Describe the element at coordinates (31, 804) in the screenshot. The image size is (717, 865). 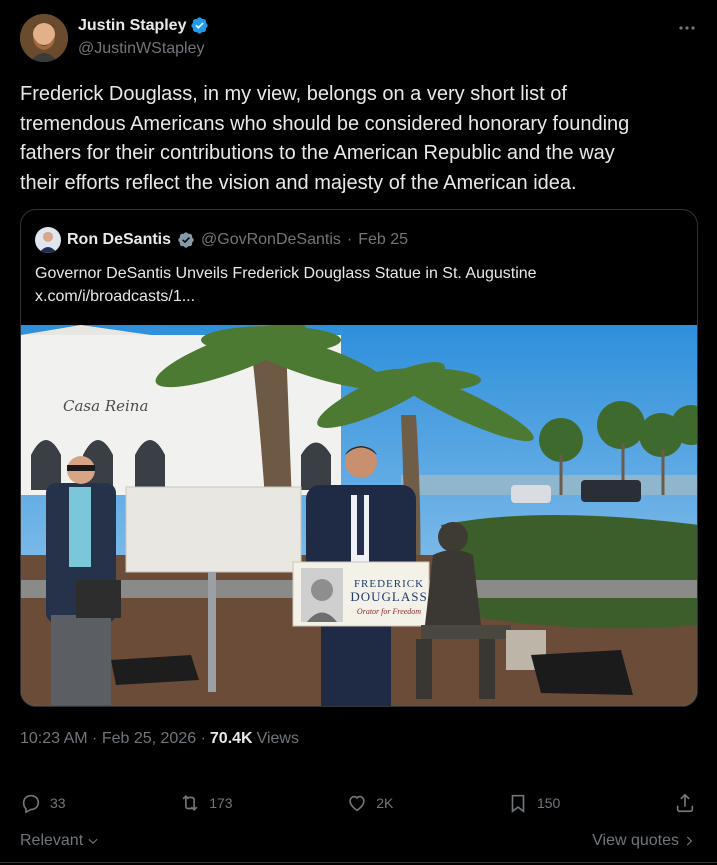
I see `reply-icon` at that location.